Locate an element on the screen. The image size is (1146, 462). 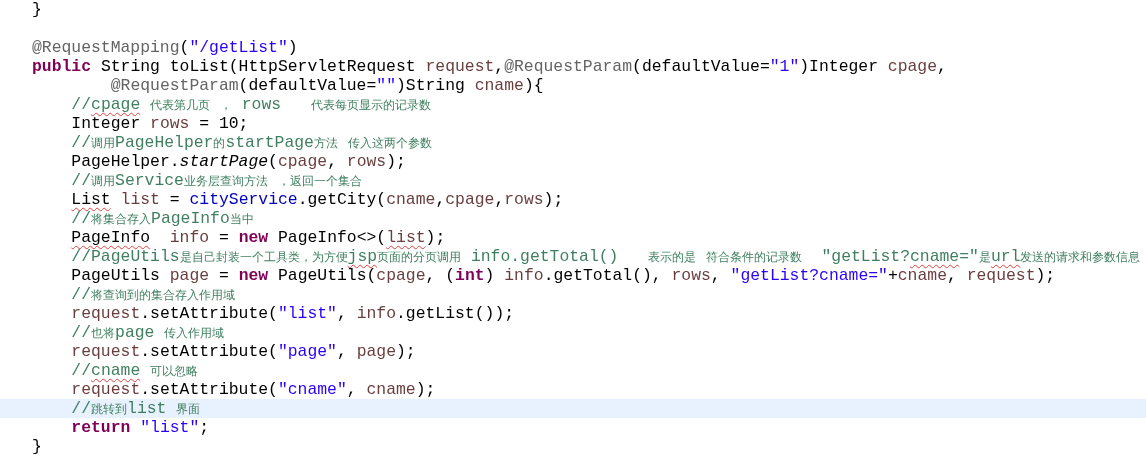
code-line: //将查询到的集合存入作用域 is located at coordinates (153, 294).